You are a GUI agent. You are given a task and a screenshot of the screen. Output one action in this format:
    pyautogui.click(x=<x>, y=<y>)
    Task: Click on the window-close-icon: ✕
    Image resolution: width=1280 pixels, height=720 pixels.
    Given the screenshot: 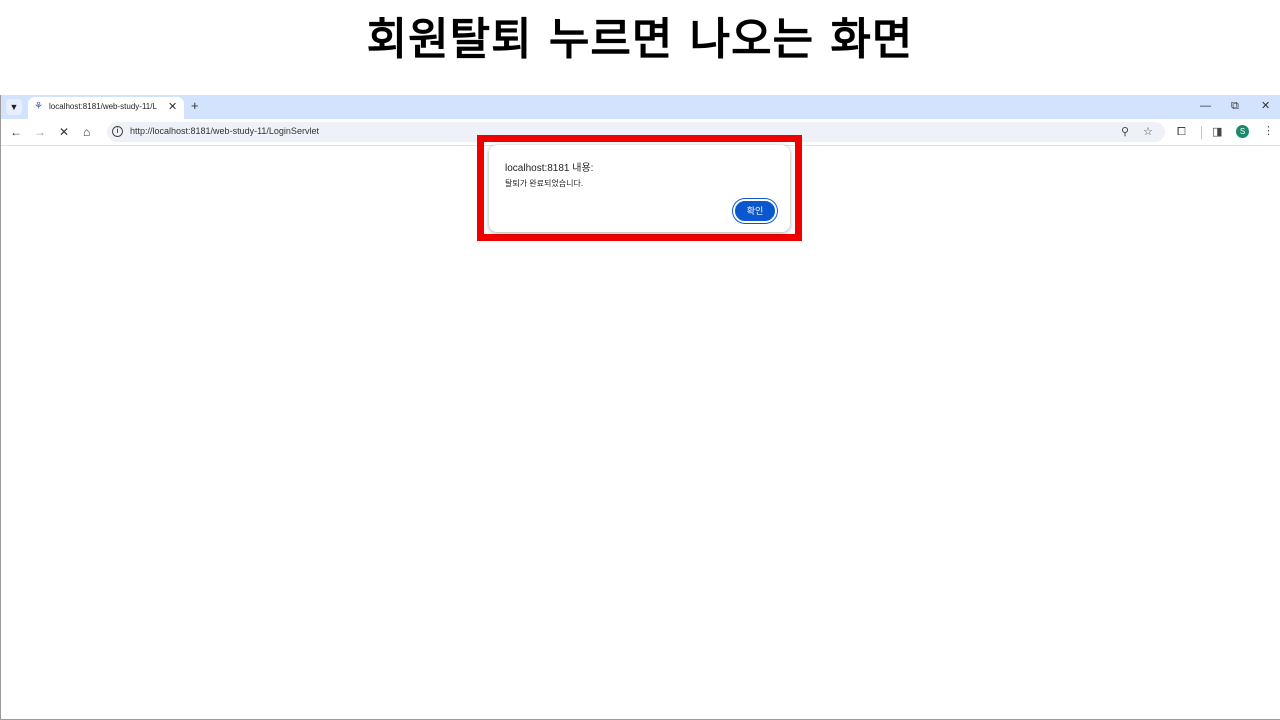 What is the action you would take?
    pyautogui.click(x=1265, y=106)
    